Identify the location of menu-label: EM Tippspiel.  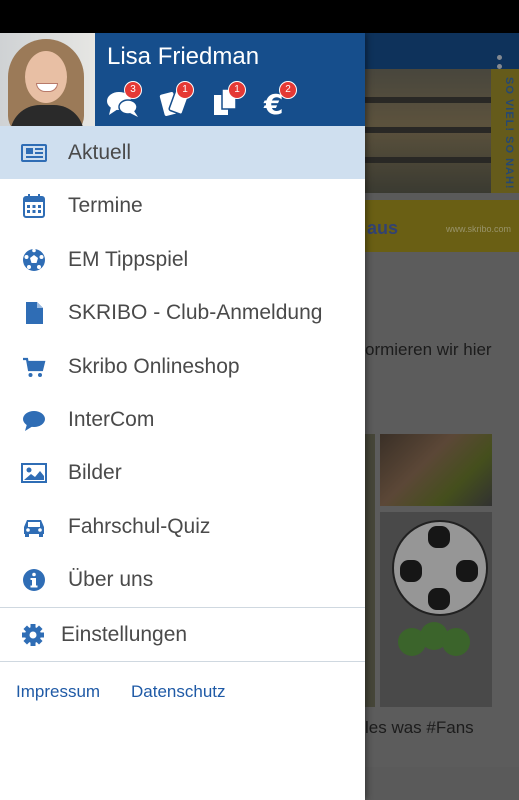
(128, 259).